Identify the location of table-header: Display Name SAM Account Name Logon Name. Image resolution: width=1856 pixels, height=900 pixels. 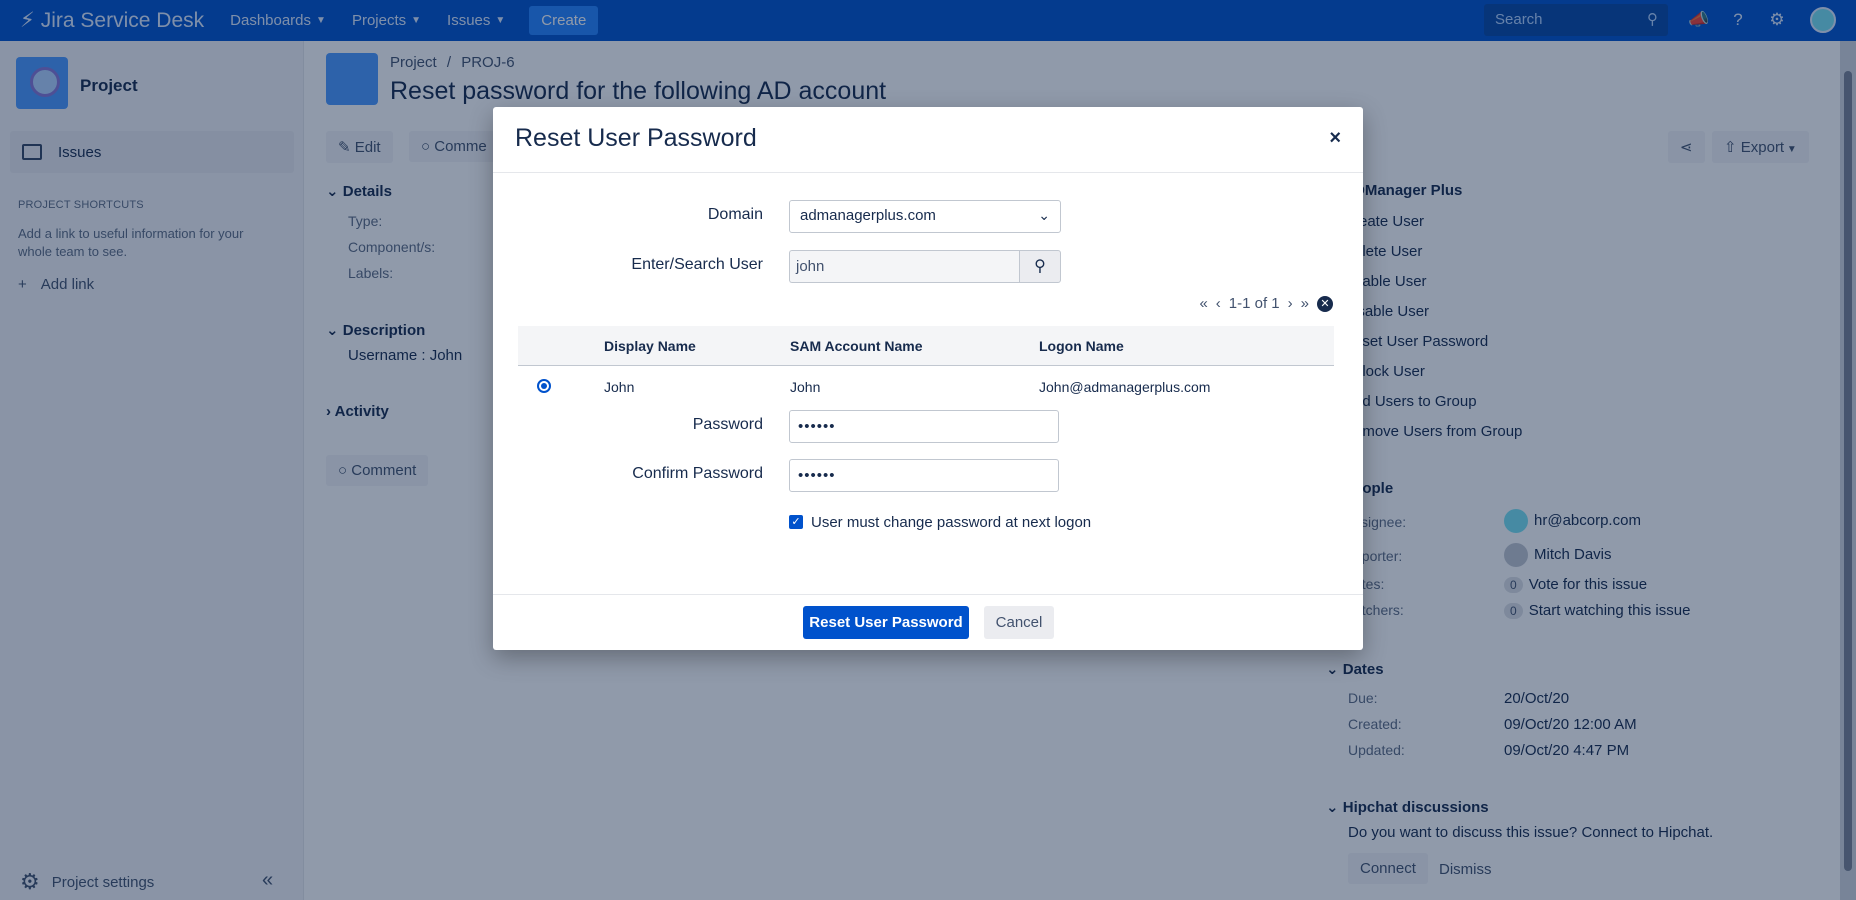
(926, 346).